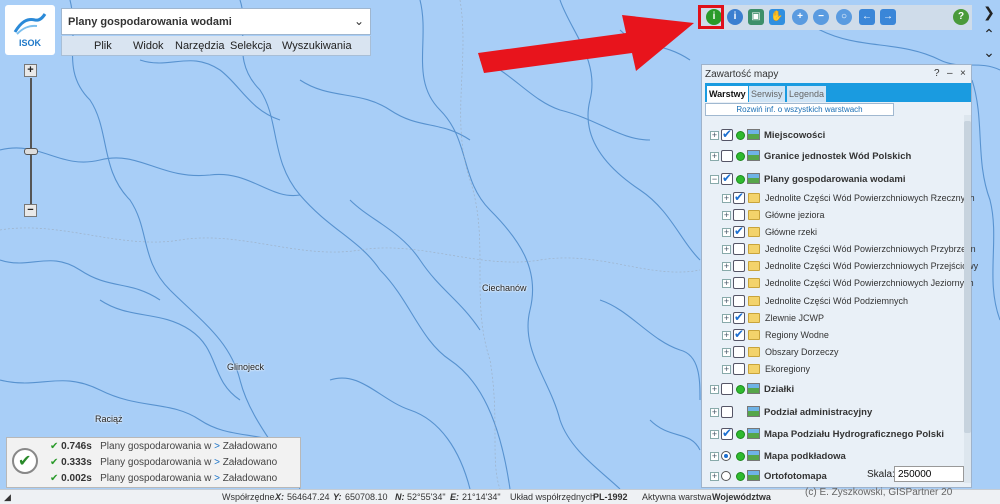 This screenshot has height=504, width=1000. Describe the element at coordinates (799, 109) in the screenshot. I see `expand-all-button: Rozwiń inf. o wszystkich warstwach` at that location.